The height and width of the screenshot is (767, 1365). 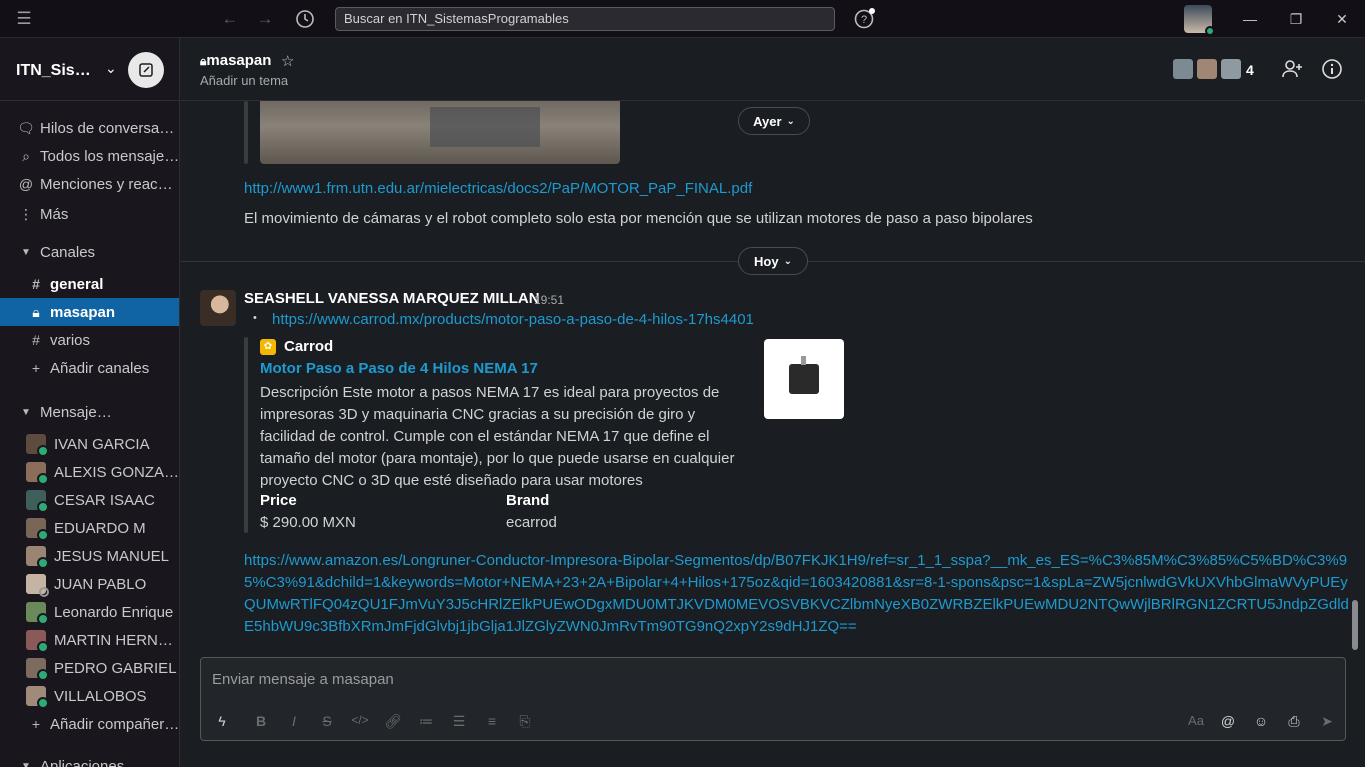 I want to click on apps-section-header: ▼ Aplicaciones, so click(x=89, y=759).